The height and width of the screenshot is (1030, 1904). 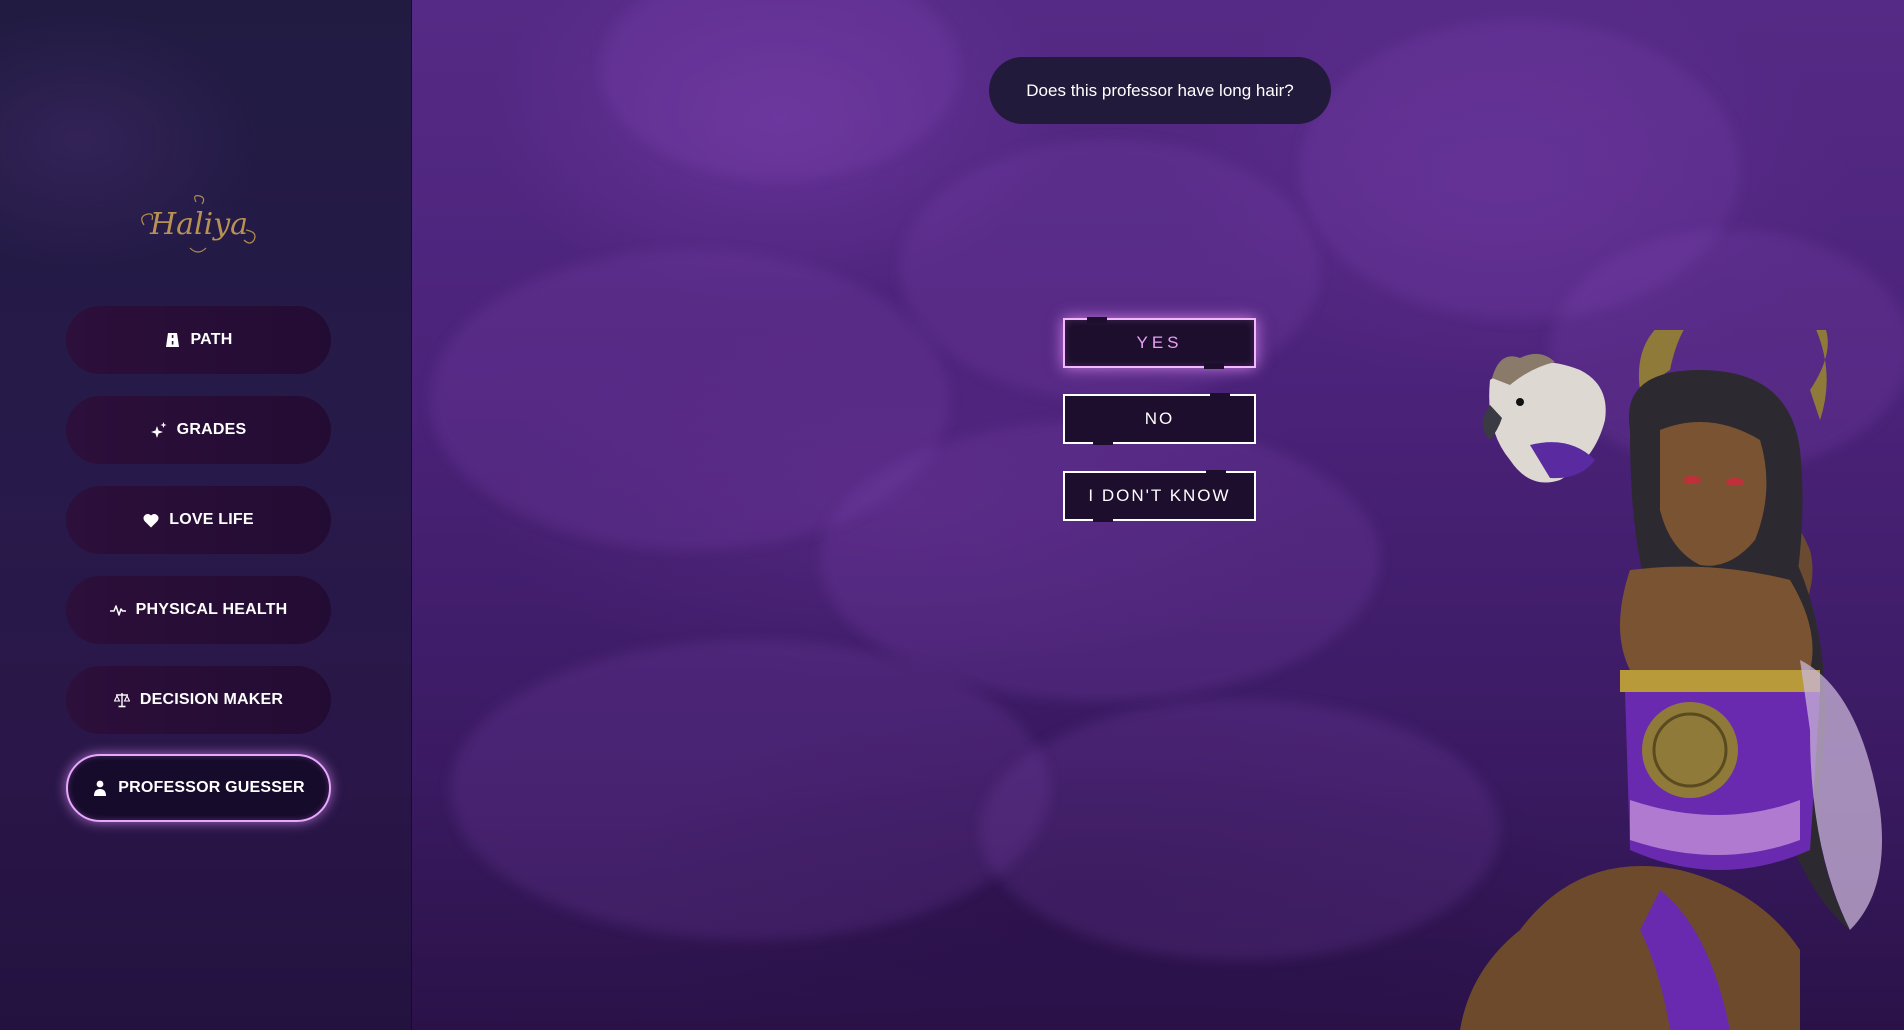 I want to click on scale-icon, so click(x=121, y=700).